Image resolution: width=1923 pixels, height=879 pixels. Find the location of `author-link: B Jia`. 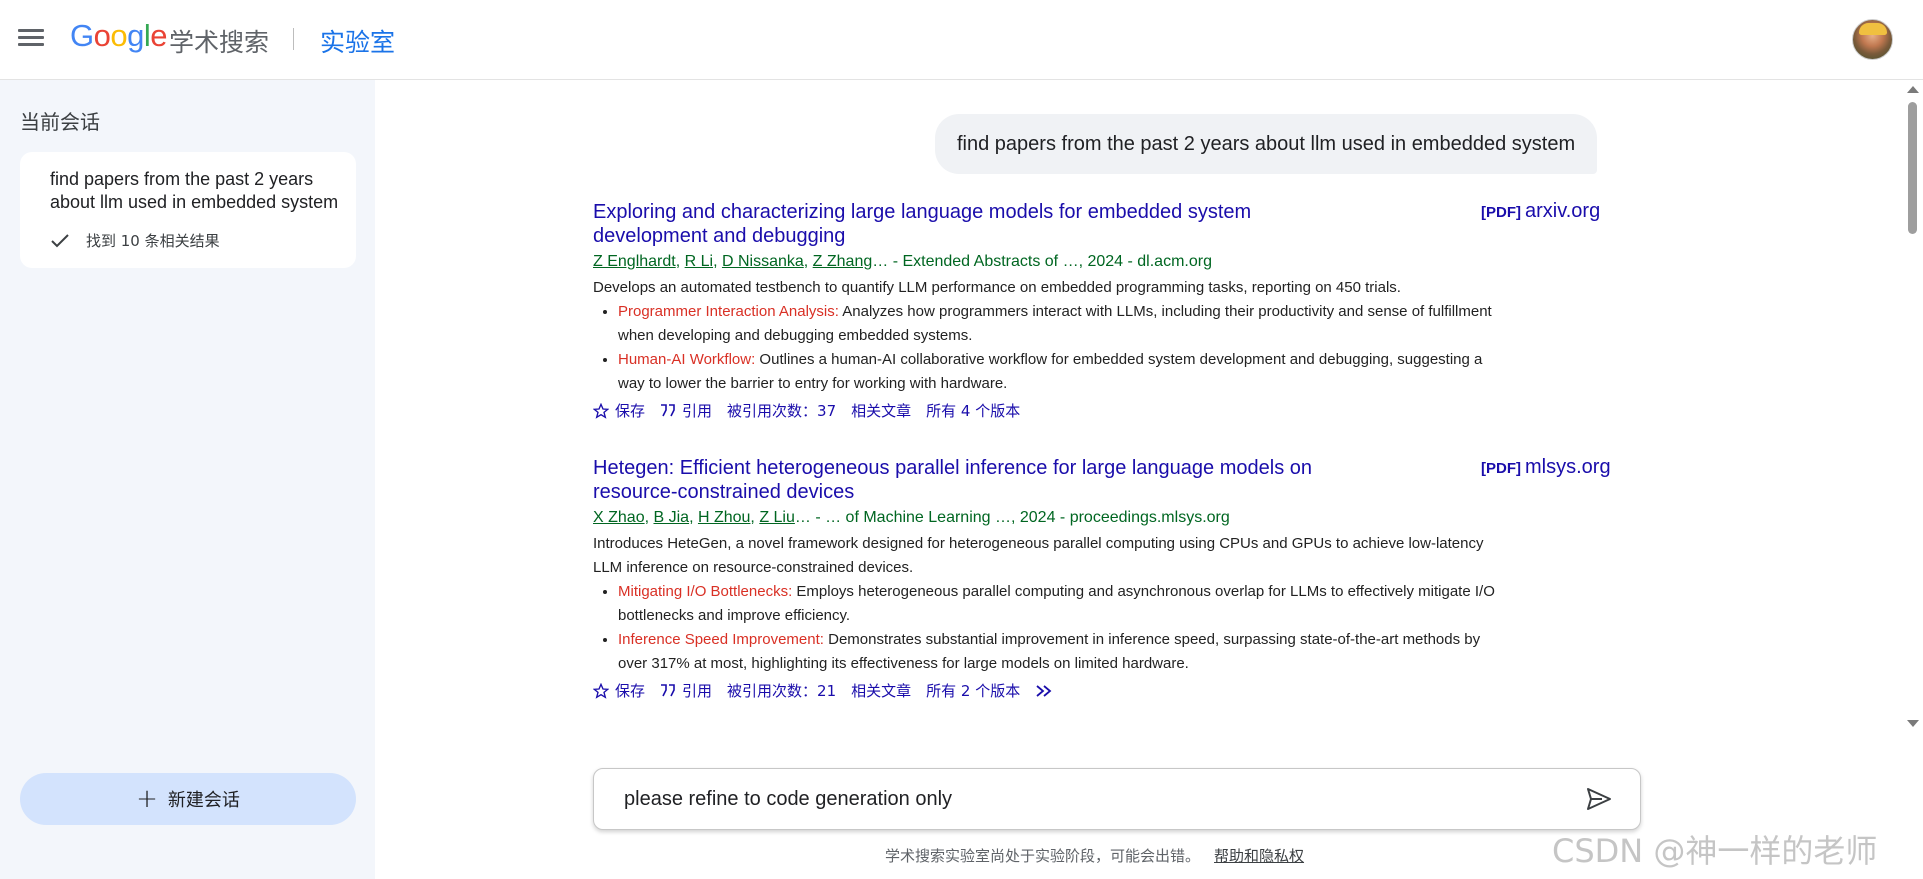

author-link: B Jia is located at coordinates (671, 517).